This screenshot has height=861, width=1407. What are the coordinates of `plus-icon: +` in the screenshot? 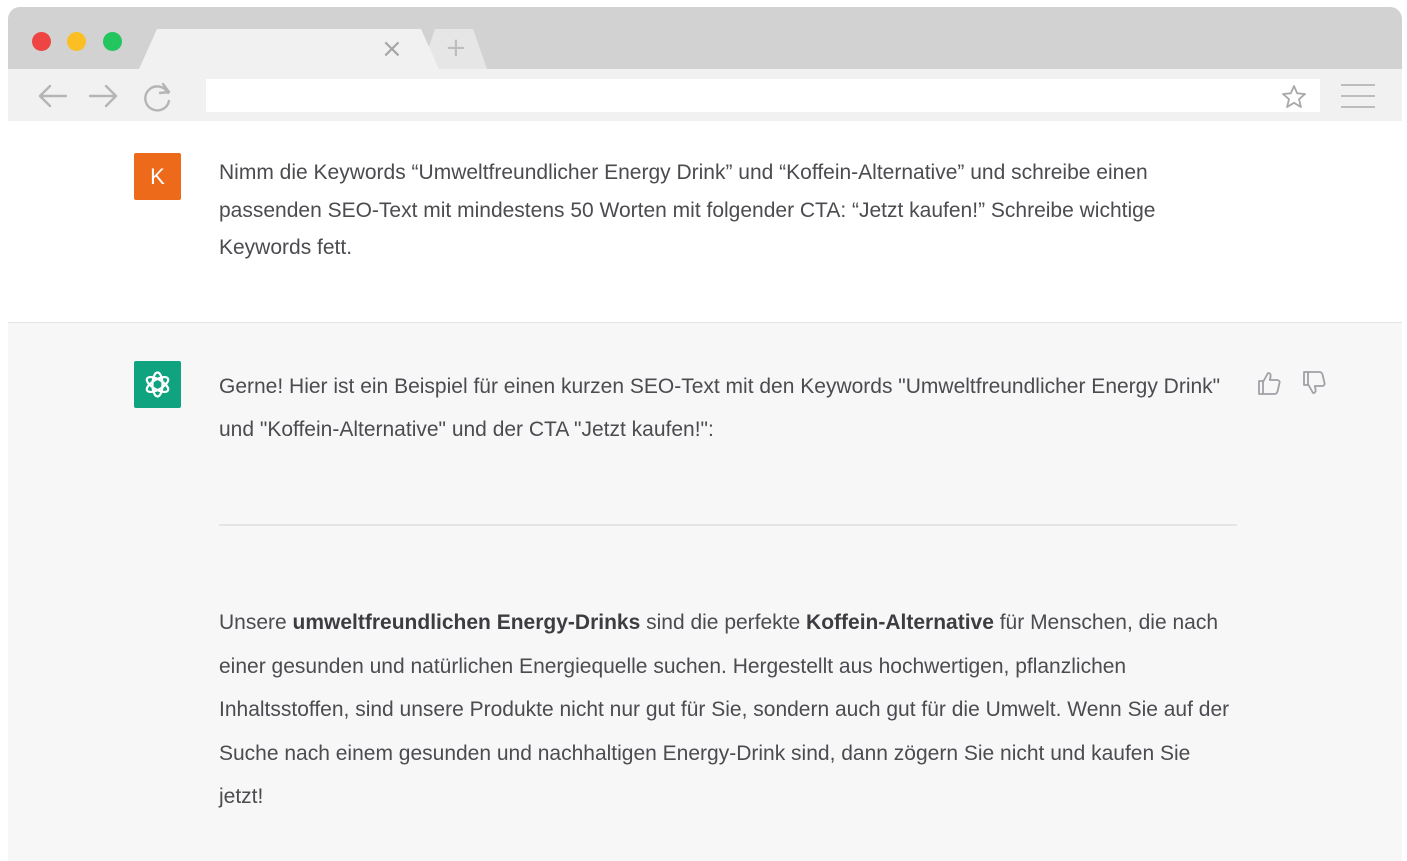 It's located at (456, 48).